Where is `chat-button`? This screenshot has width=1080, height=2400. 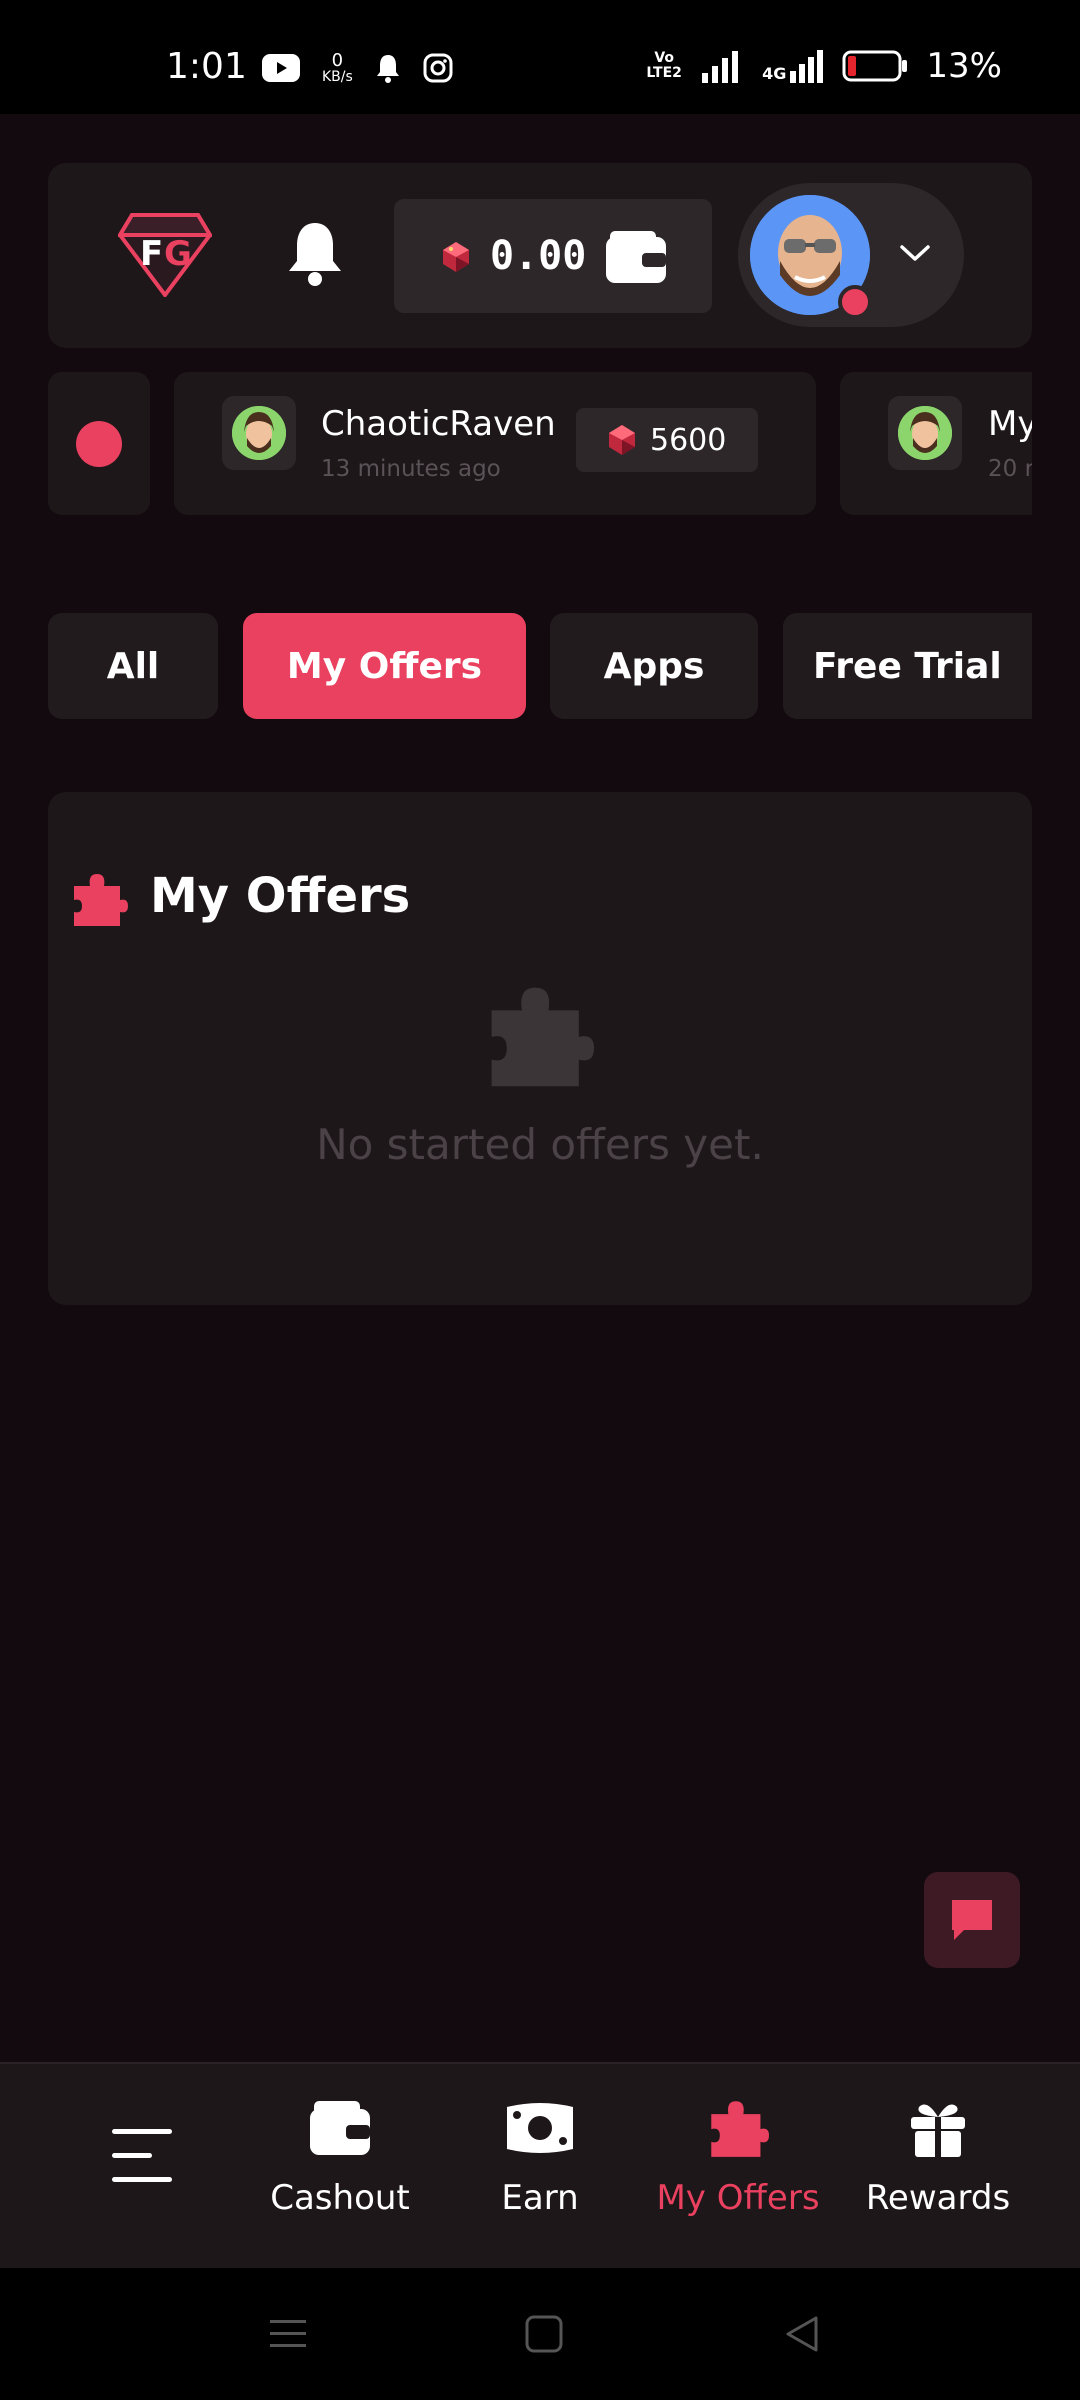 chat-button is located at coordinates (972, 1920).